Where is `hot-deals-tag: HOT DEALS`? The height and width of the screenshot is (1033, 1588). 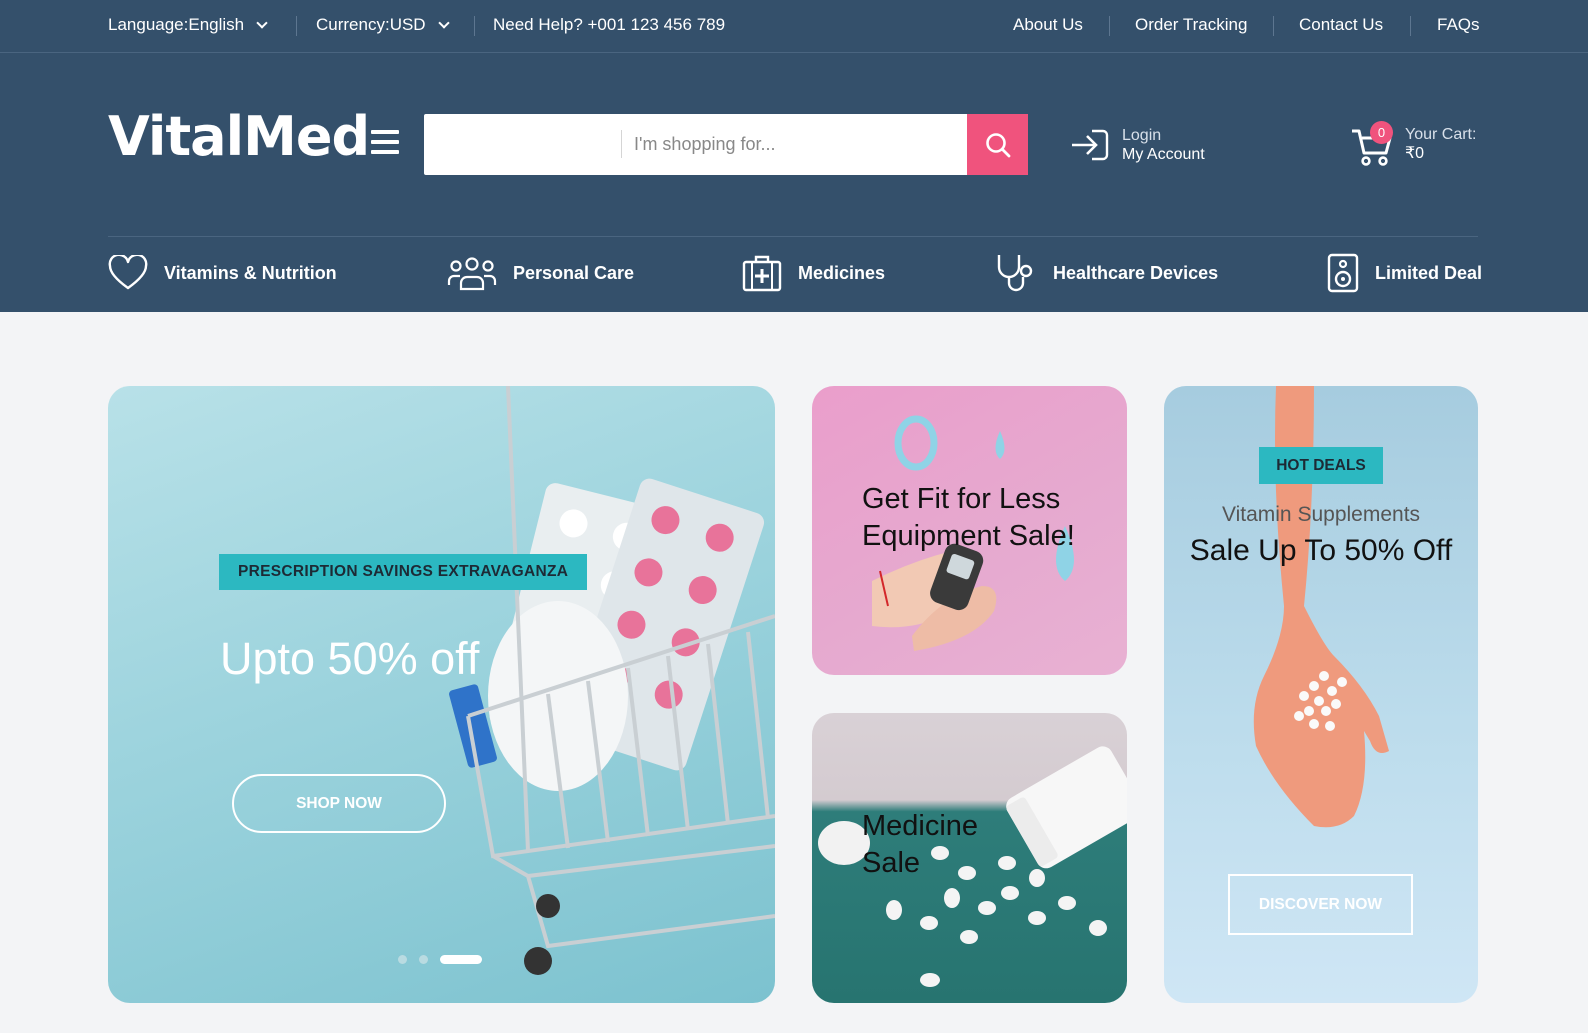
hot-deals-tag: HOT DEALS is located at coordinates (1321, 465).